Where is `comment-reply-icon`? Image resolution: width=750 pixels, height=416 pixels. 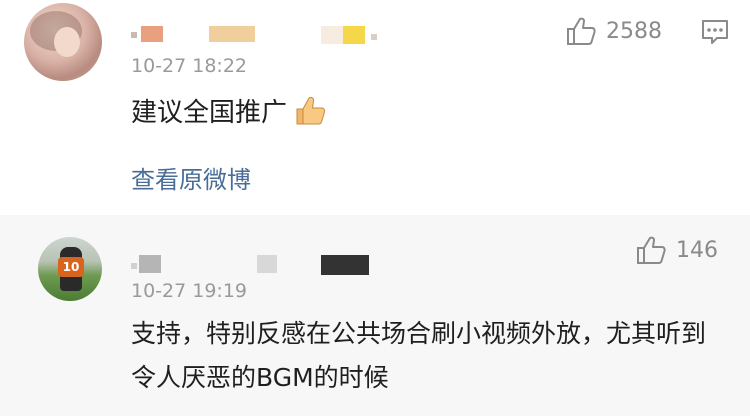 comment-reply-icon is located at coordinates (715, 32).